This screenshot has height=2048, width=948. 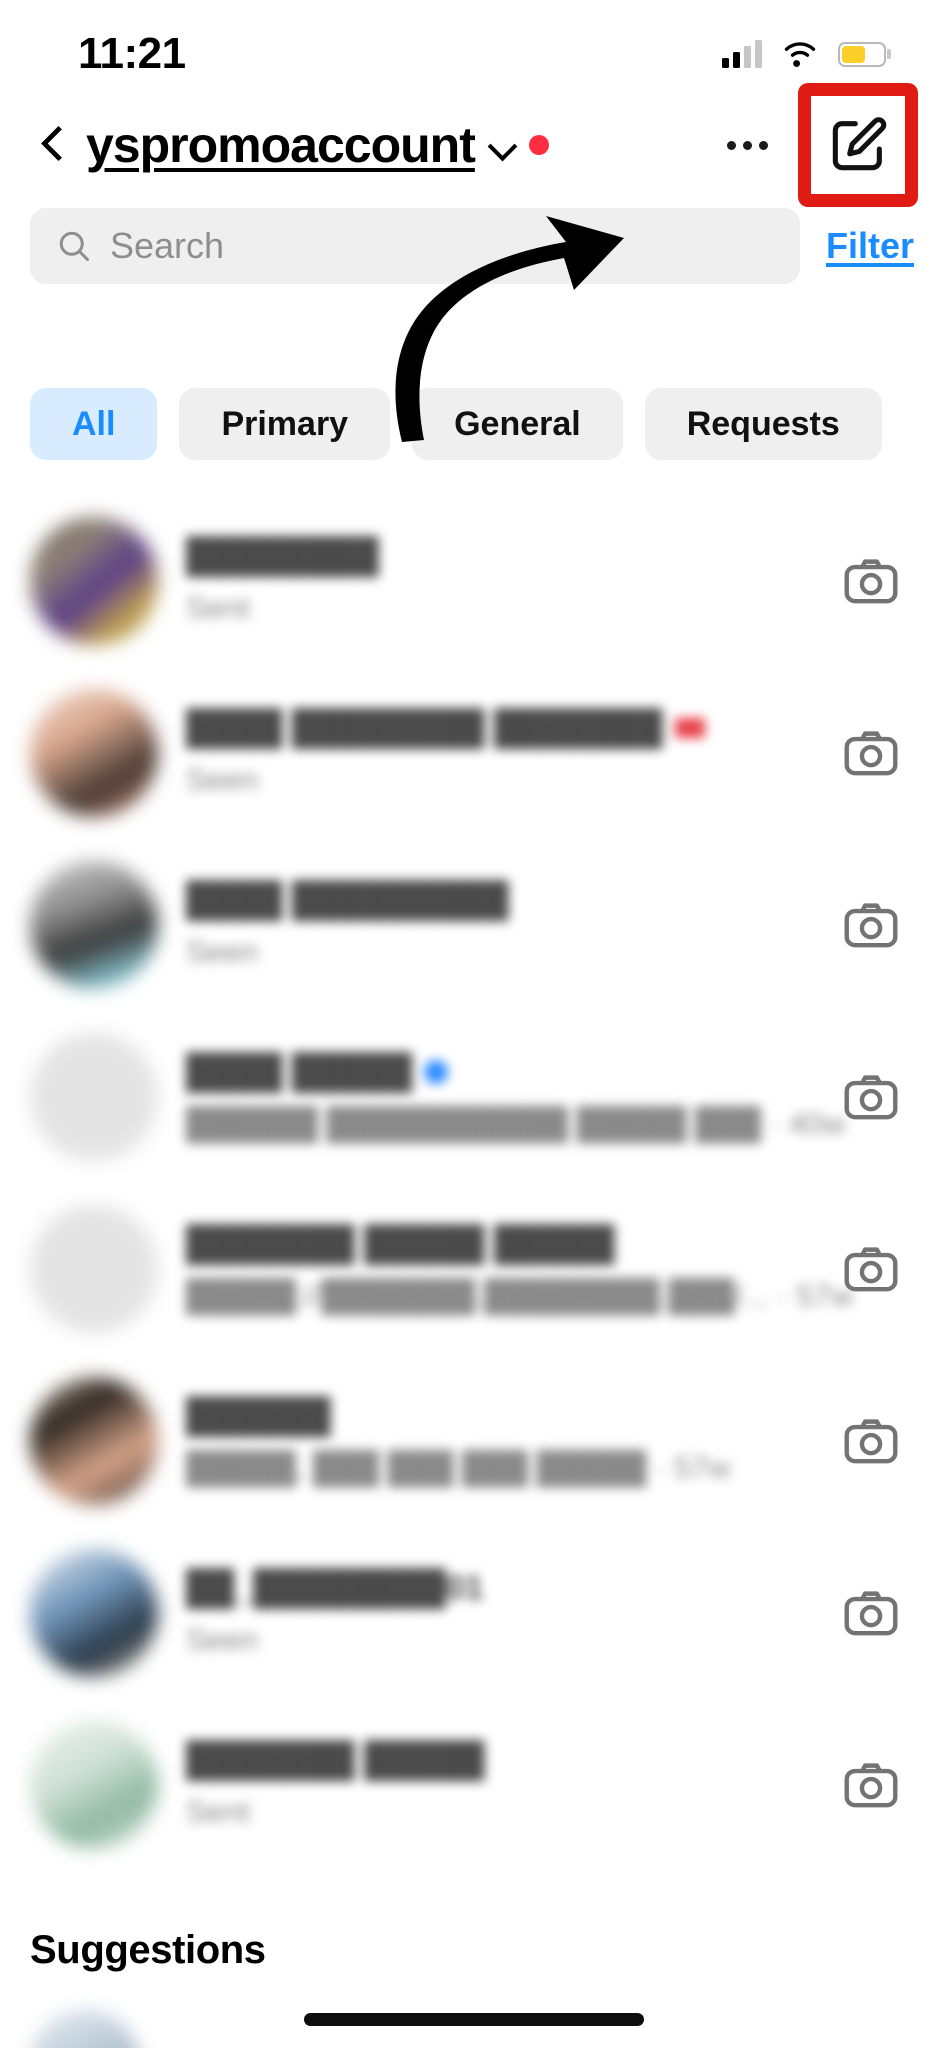 What do you see at coordinates (167, 245) in the screenshot?
I see `search-placeholder: Search` at bounding box center [167, 245].